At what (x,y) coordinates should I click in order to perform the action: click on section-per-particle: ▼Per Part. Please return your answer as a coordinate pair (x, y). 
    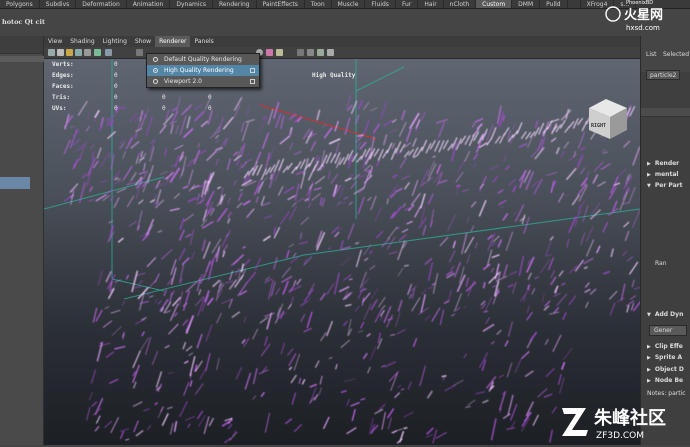
    Looking at the image, I should click on (665, 185).